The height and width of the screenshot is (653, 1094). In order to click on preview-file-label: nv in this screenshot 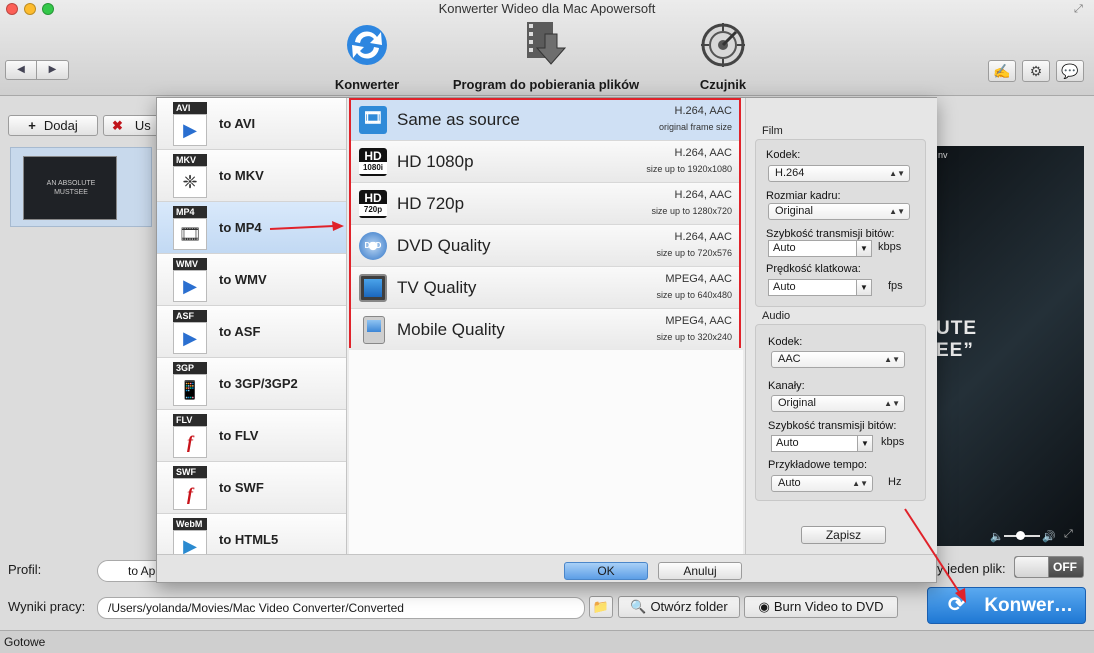, I will do `click(943, 155)`.